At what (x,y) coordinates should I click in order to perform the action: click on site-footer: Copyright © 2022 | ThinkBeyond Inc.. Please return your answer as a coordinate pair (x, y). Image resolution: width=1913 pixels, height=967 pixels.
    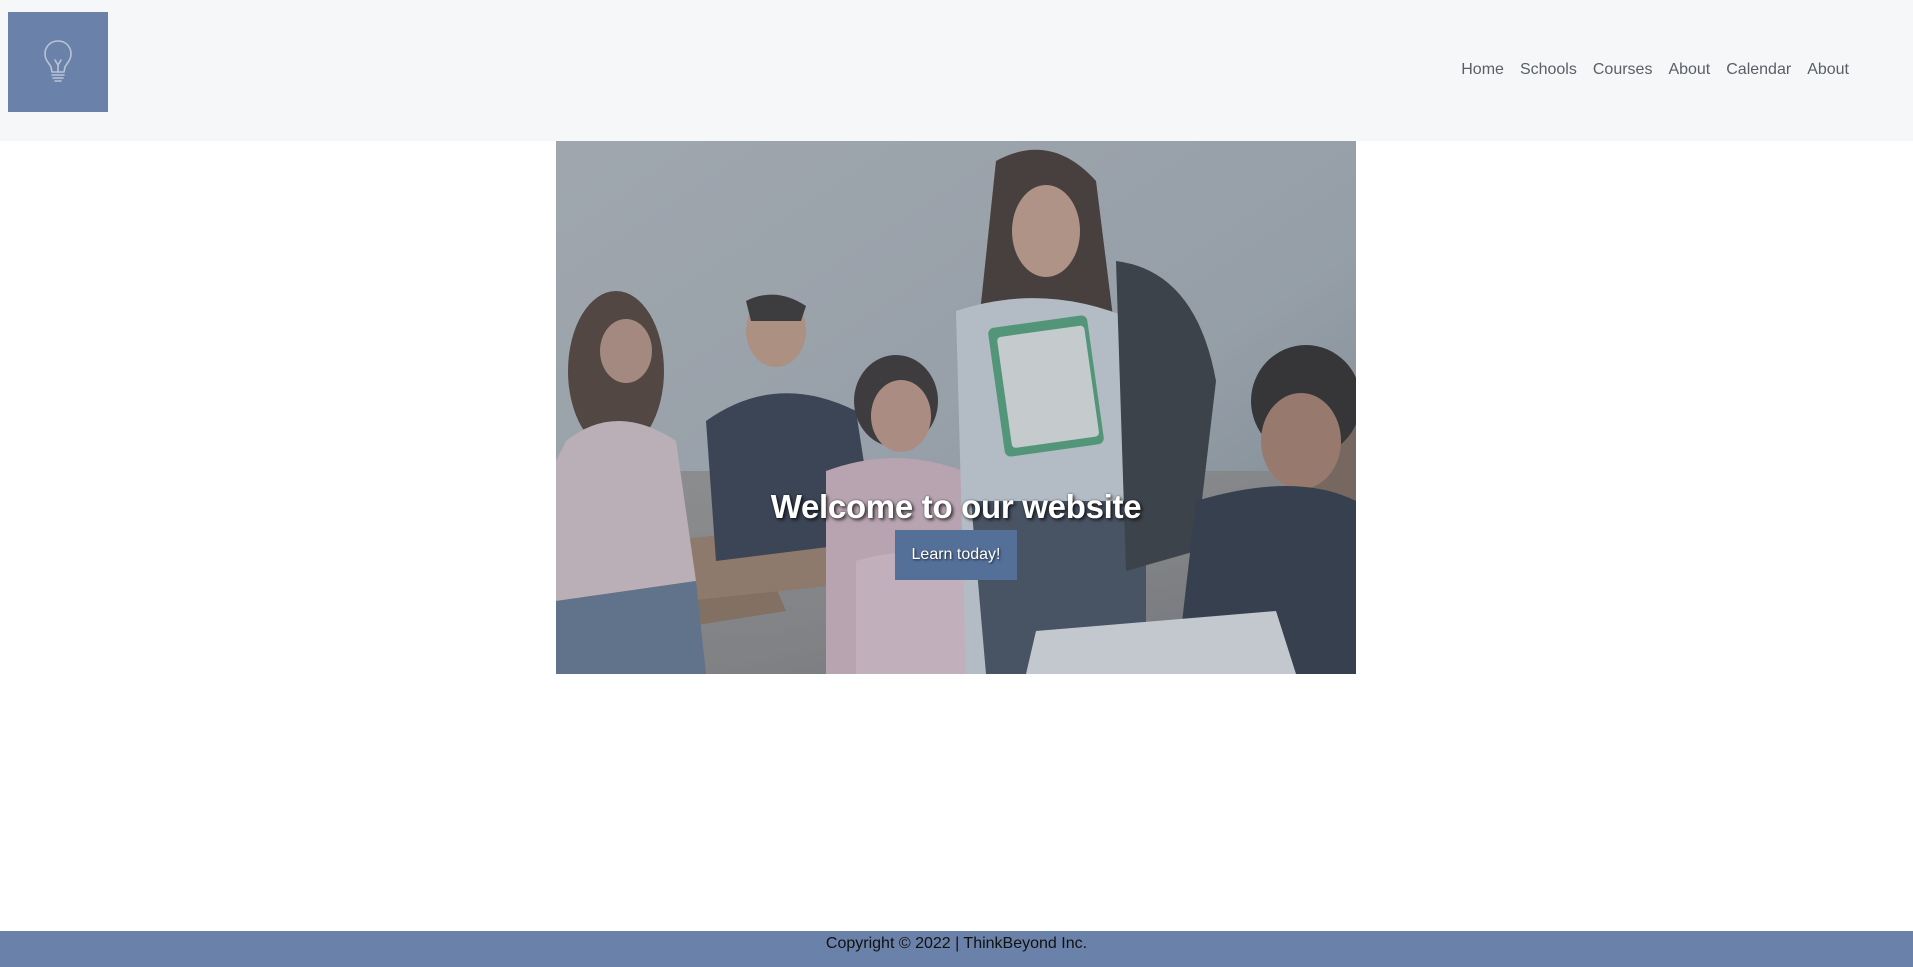
    Looking at the image, I should click on (956, 949).